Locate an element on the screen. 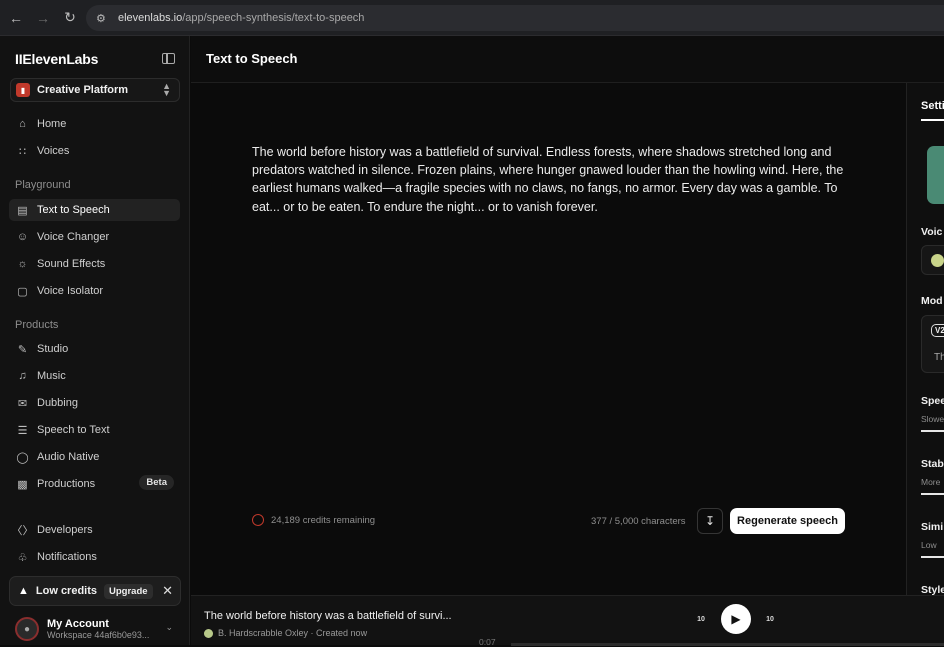  similarity-slider is located at coordinates (932, 557).